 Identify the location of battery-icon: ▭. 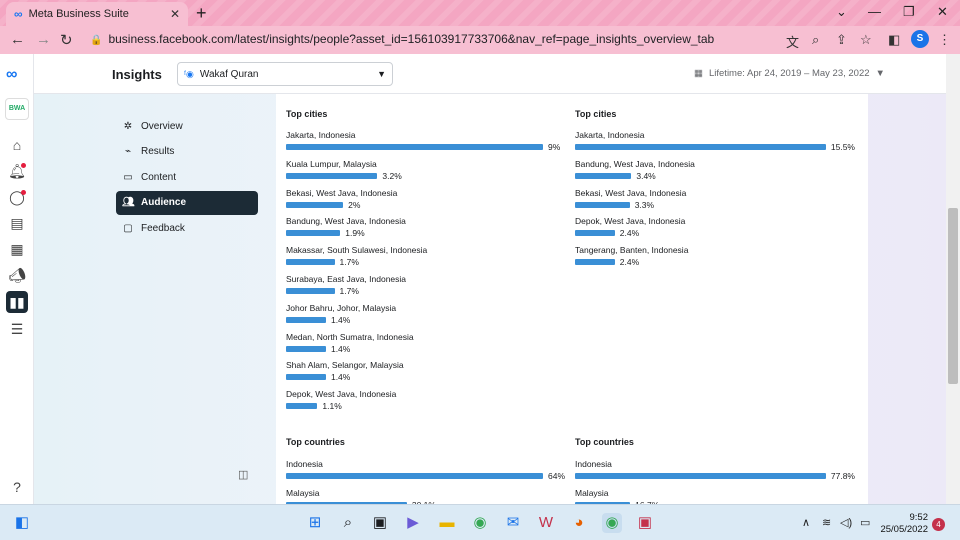
(865, 522).